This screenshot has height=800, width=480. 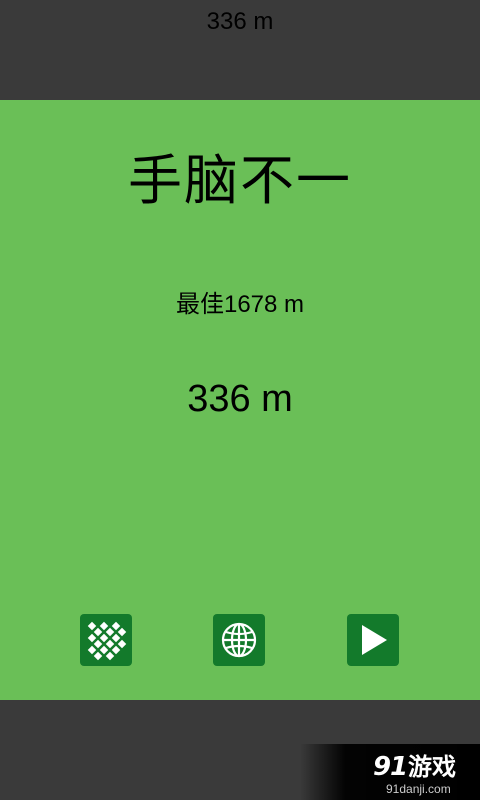 I want to click on svg-text: 游戏, so click(x=432, y=767).